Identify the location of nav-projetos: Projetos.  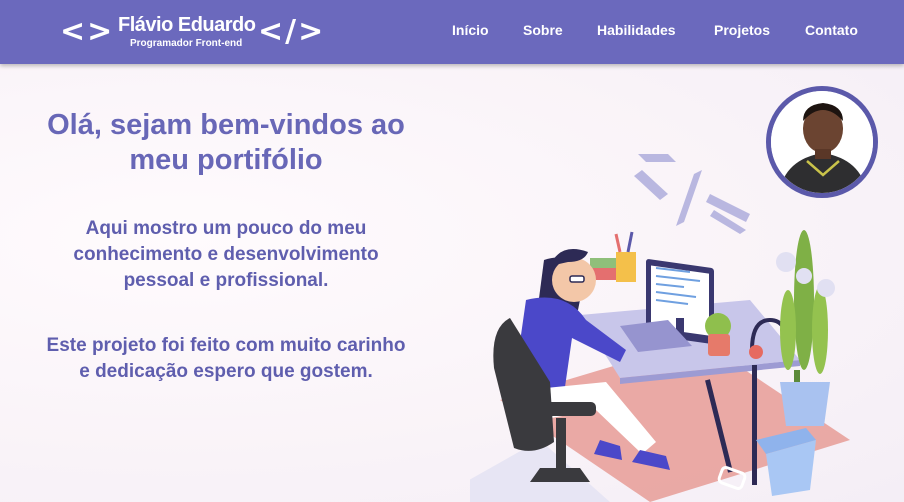
(742, 30).